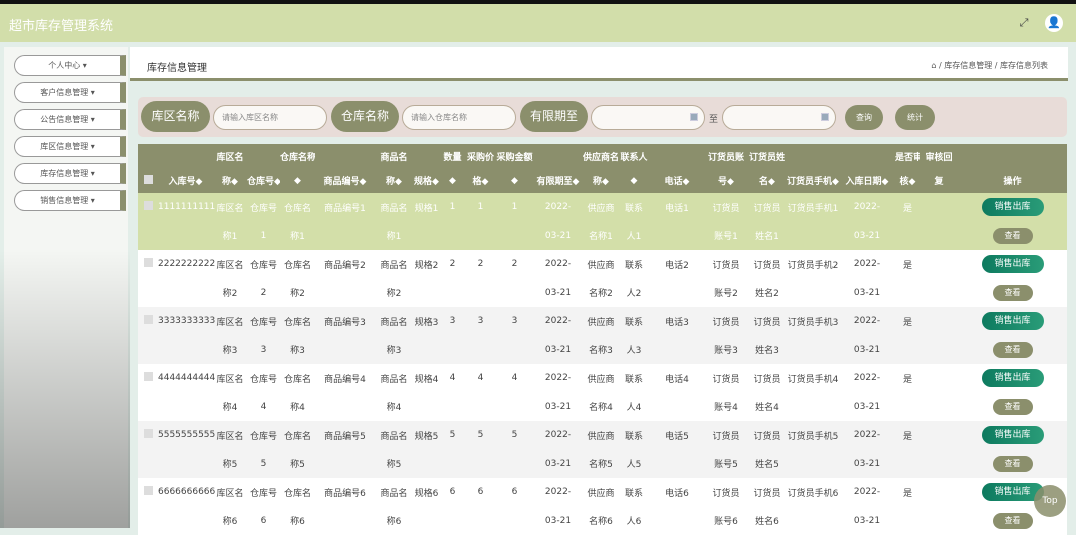 This screenshot has height=535, width=1076. What do you see at coordinates (452, 156) in the screenshot?
I see `column-header: 数量` at bounding box center [452, 156].